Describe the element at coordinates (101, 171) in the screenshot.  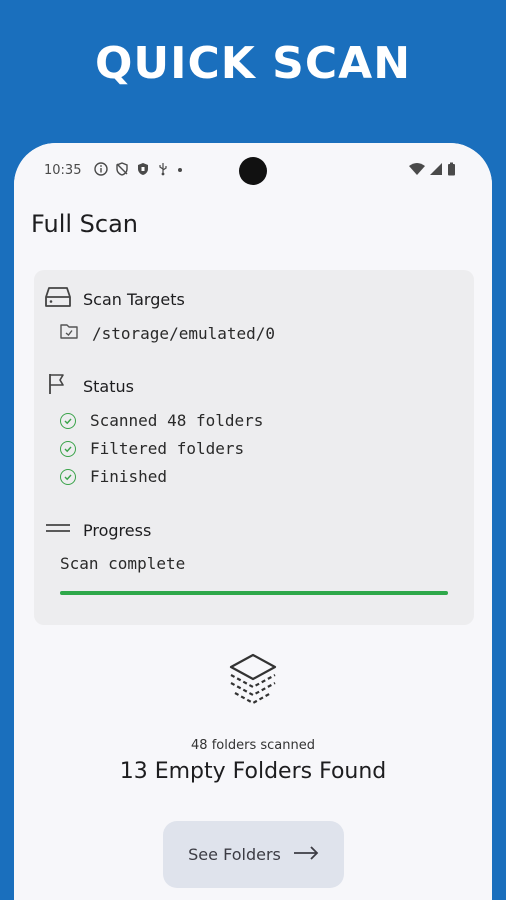
I see `info-icon` at that location.